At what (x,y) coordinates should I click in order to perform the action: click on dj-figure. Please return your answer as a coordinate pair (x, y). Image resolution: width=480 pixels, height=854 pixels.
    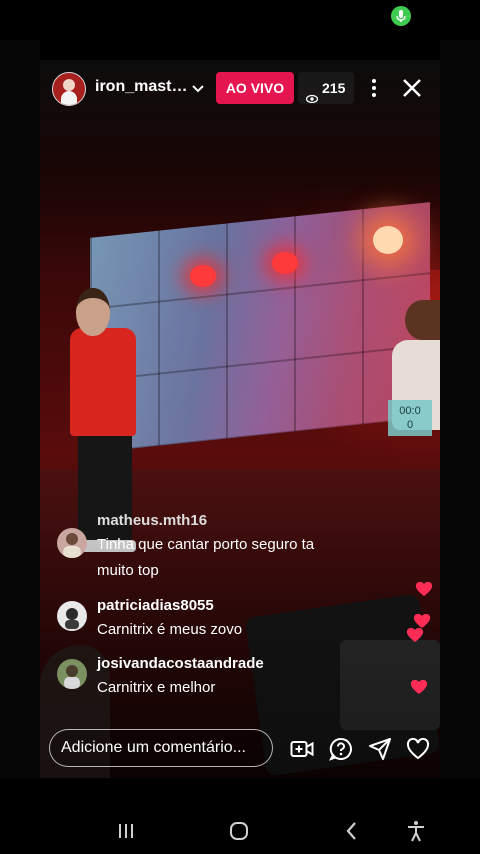
    Looking at the image, I should click on (422, 320).